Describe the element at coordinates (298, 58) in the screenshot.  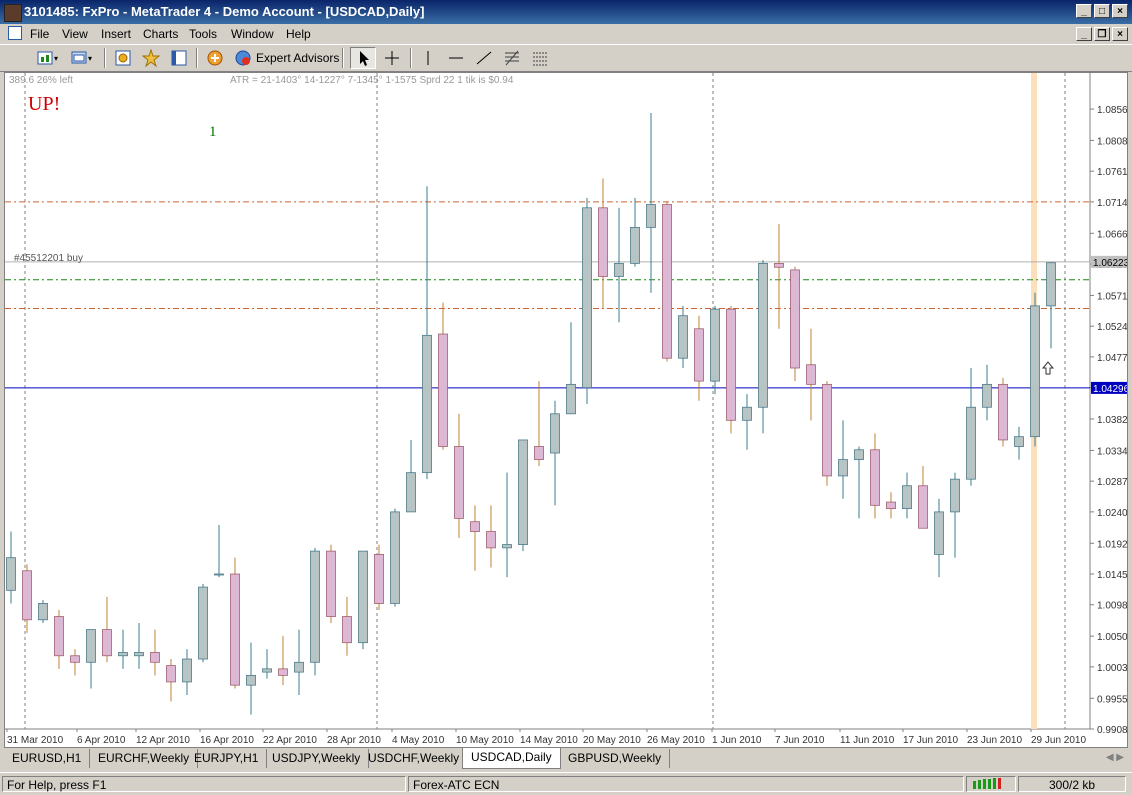
I see `expert-advisors-label: Expert Advisors` at that location.